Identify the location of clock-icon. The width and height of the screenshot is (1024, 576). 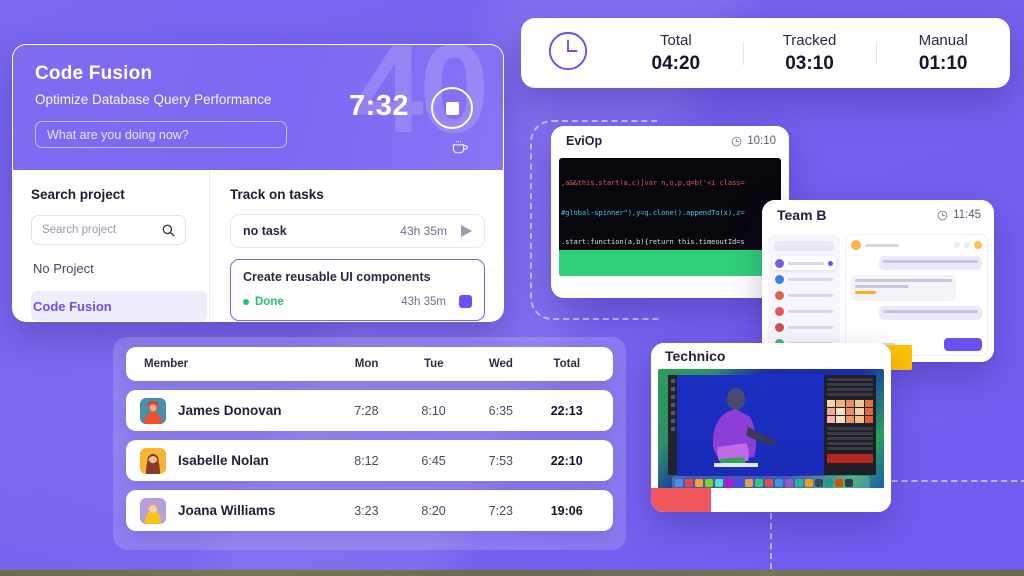
(565, 53).